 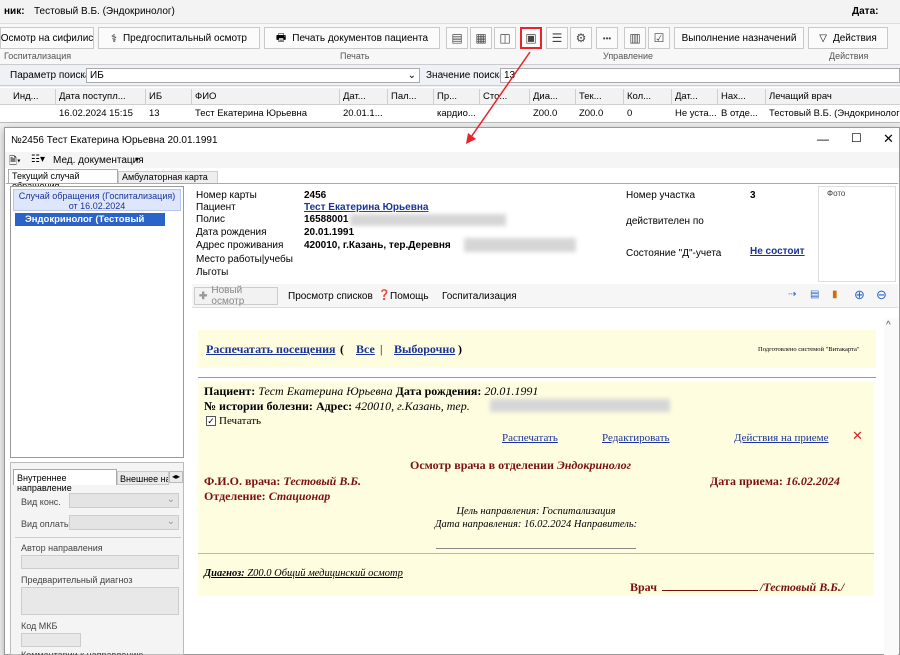 I want to click on arrow-line, so click(x=499, y=96).